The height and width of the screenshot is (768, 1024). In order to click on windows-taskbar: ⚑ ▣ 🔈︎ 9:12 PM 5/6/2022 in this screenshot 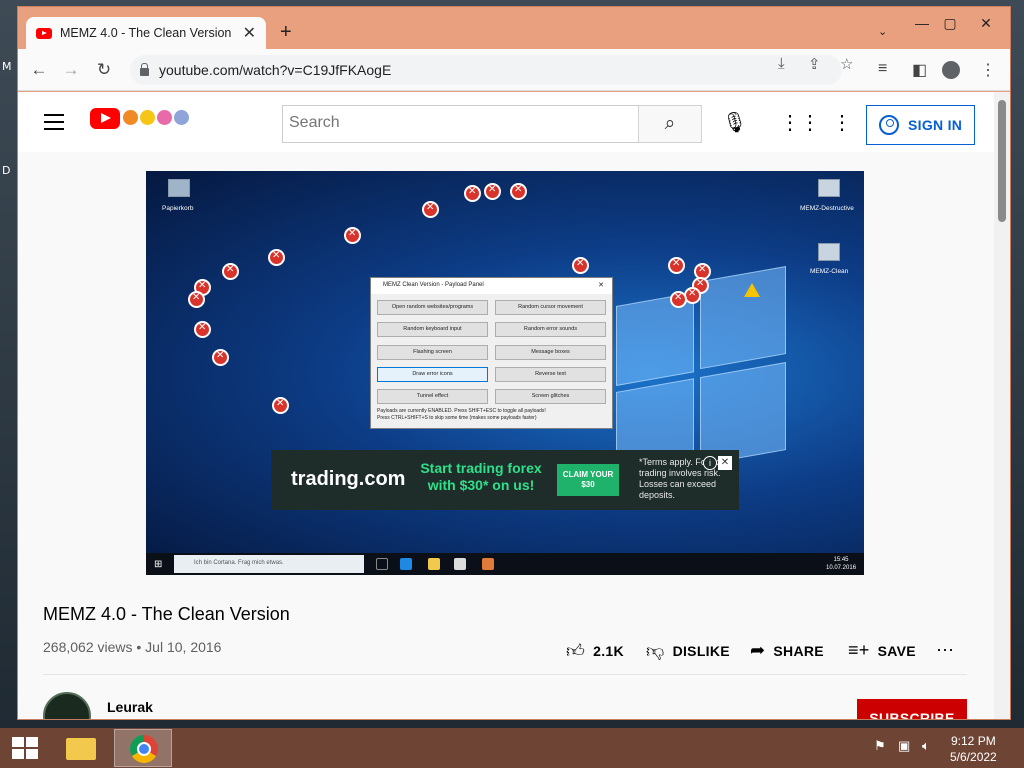, I will do `click(512, 748)`.